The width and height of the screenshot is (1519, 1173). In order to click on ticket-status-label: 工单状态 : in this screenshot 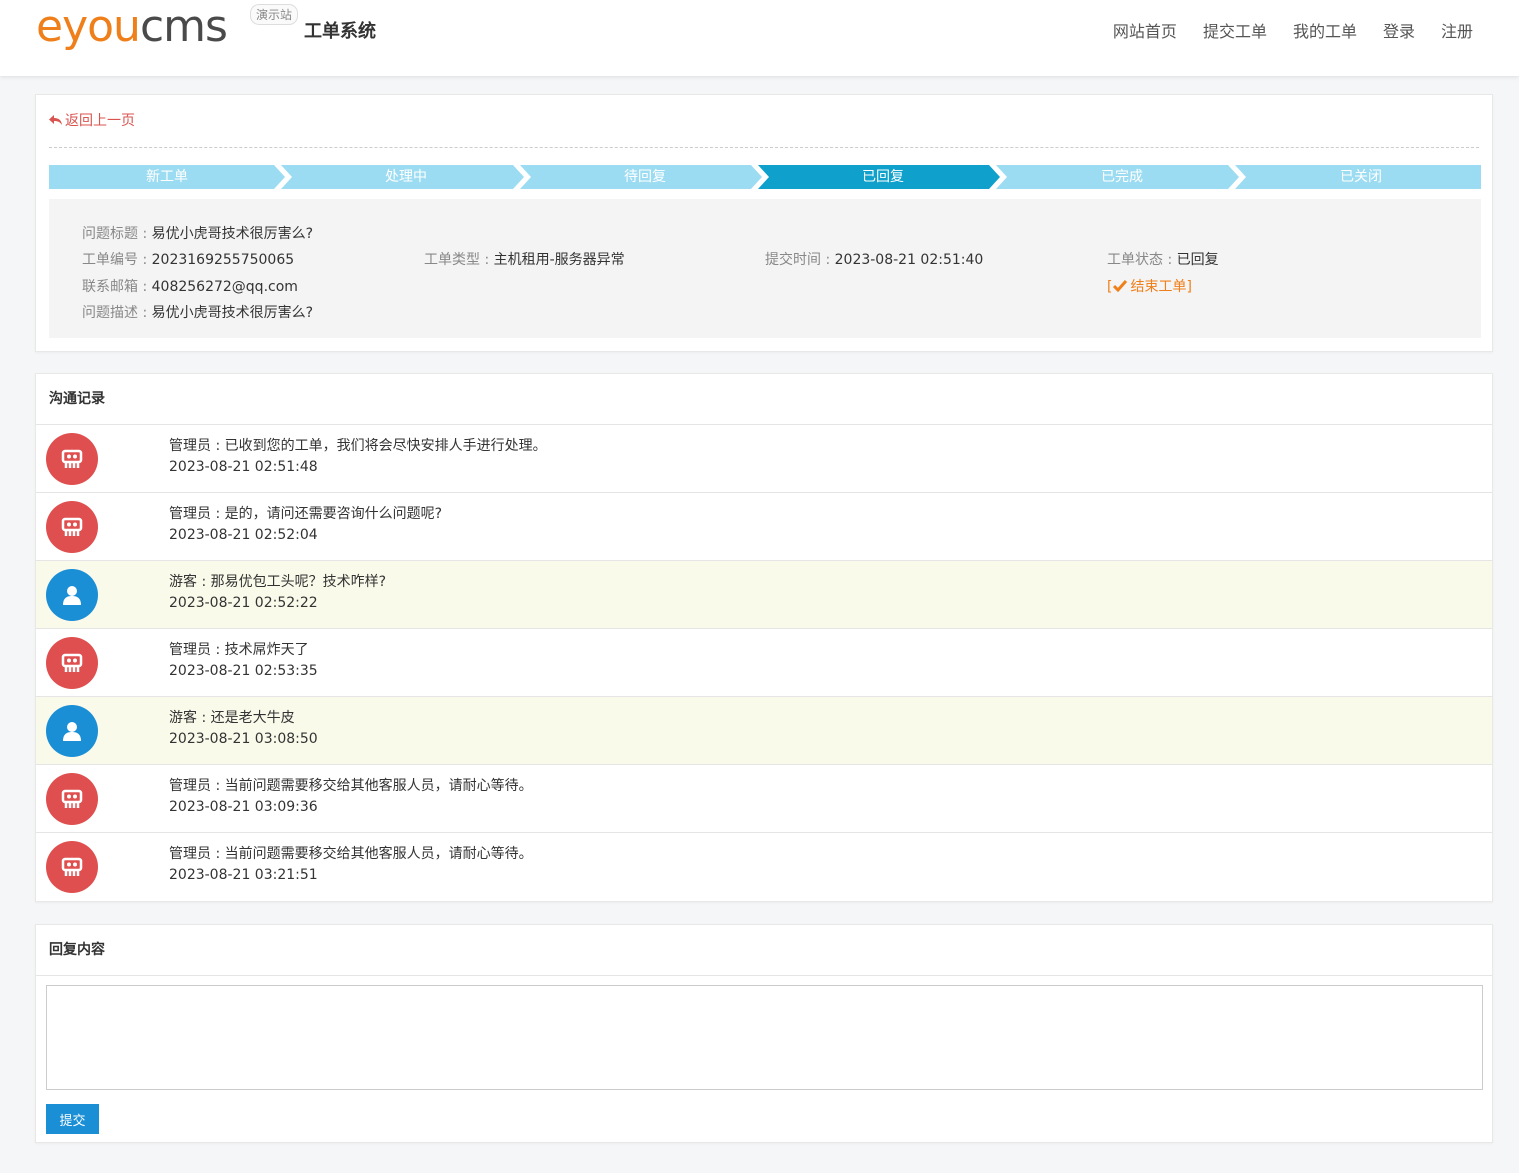, I will do `click(1142, 260)`.